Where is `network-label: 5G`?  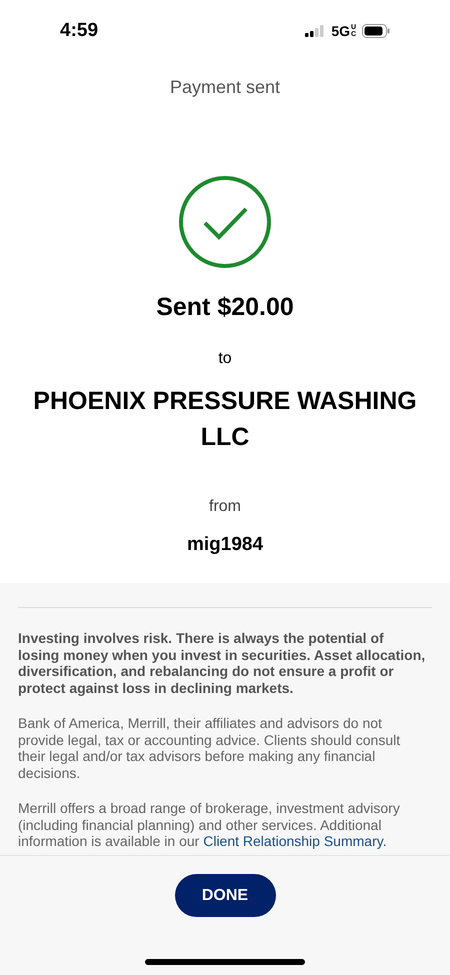 network-label: 5G is located at coordinates (340, 31).